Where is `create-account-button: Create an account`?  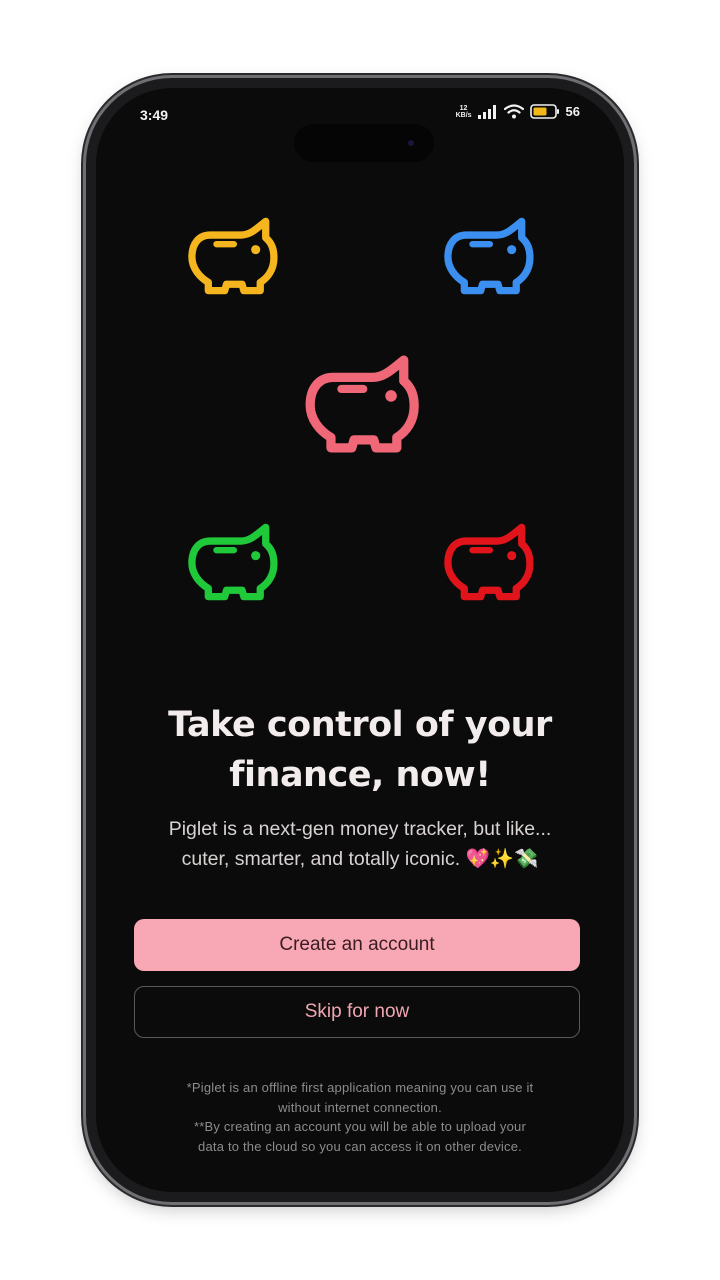
create-account-button: Create an account is located at coordinates (357, 945).